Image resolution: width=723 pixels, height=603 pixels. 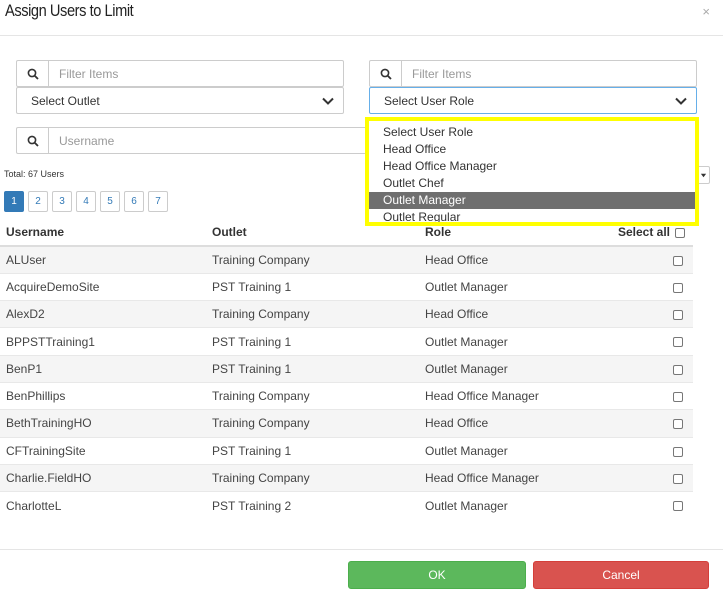 I want to click on role-select: Select User Role, so click(x=533, y=100).